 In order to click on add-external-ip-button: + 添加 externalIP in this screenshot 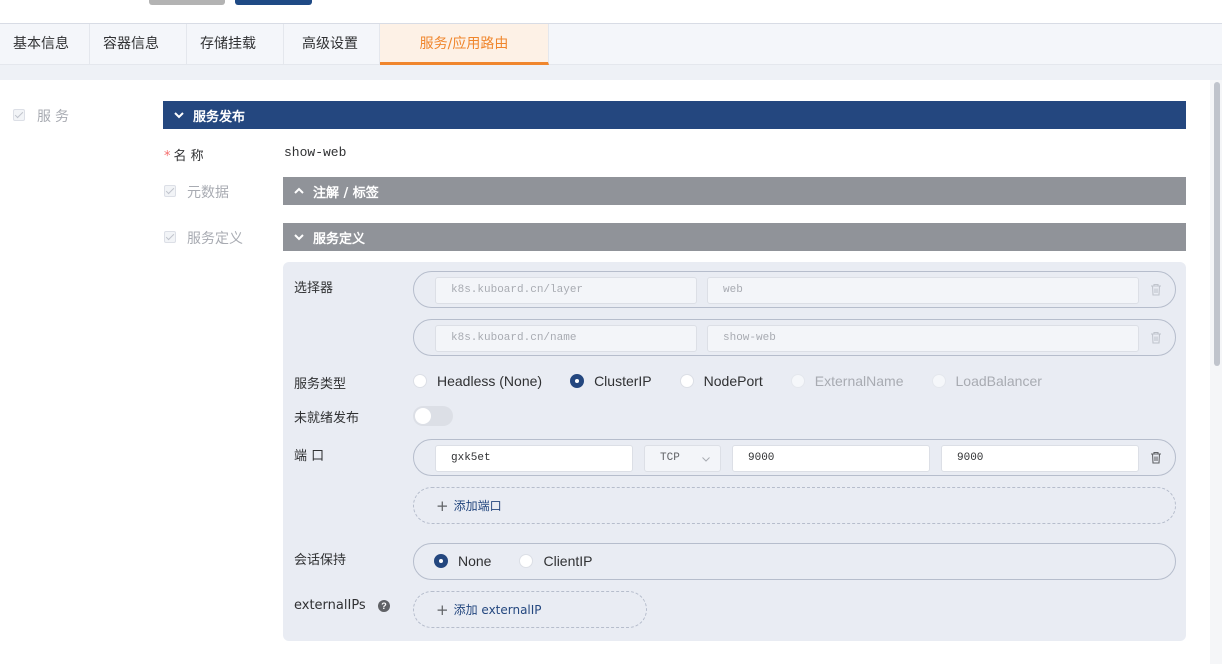, I will do `click(530, 609)`.